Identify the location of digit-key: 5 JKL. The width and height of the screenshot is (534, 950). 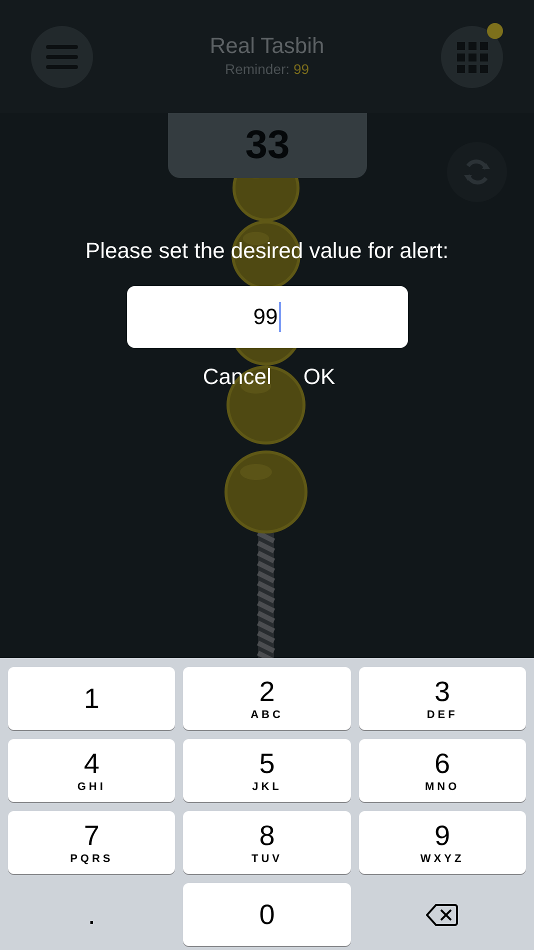
(267, 770).